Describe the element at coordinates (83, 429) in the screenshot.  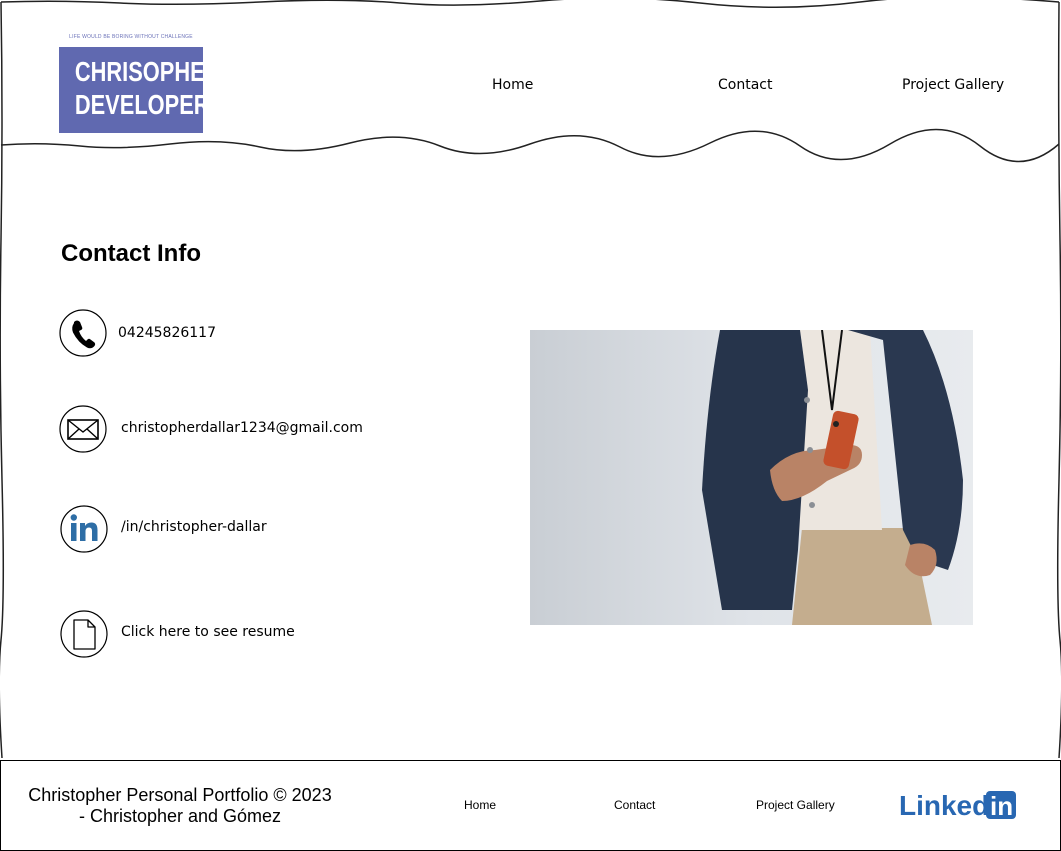
I see `envelope-icon` at that location.